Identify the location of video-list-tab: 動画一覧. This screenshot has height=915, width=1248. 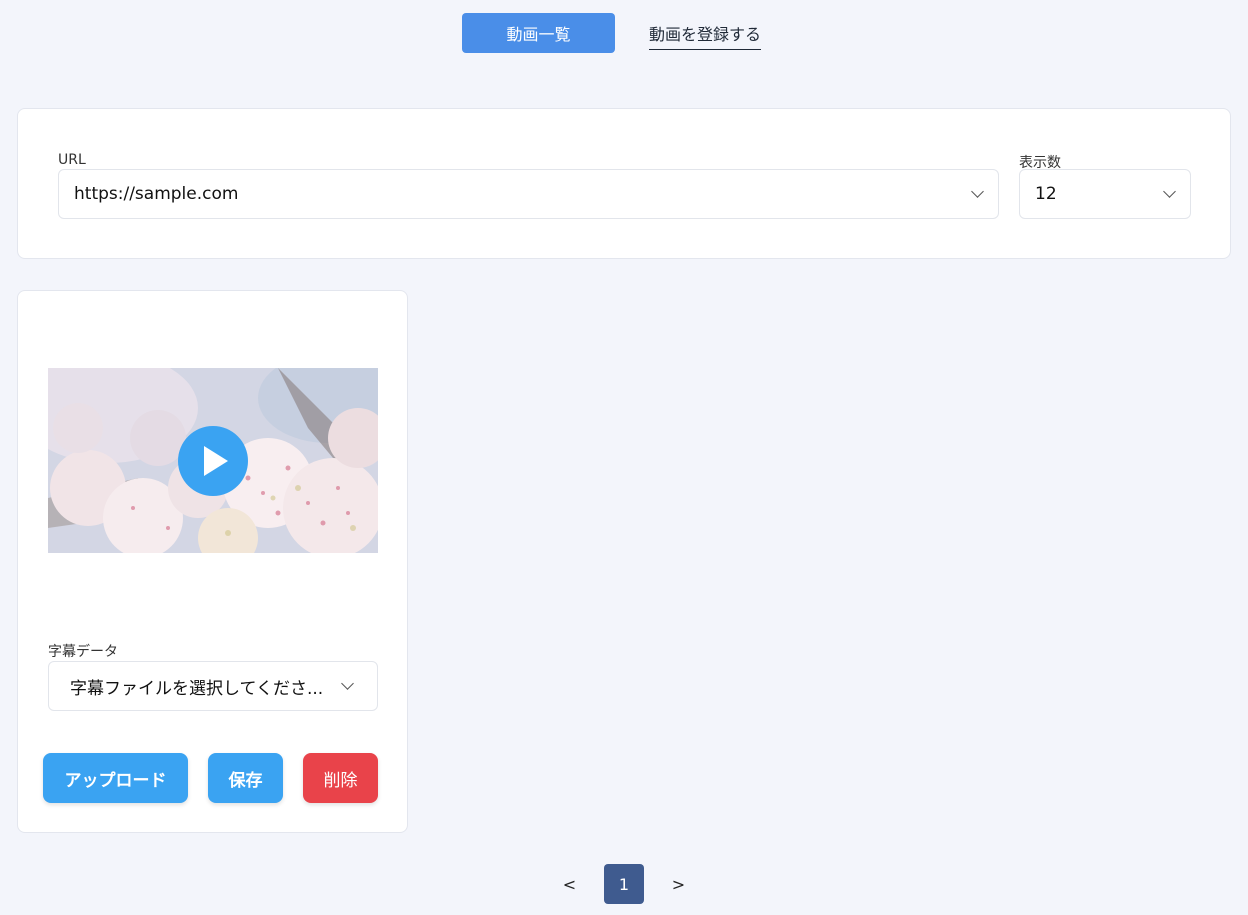
(538, 33).